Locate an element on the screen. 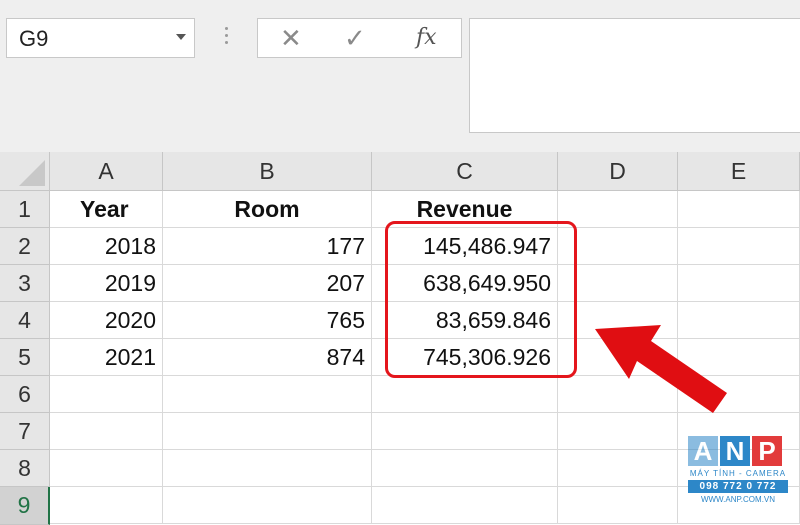 The image size is (800, 525). cell-c9 is located at coordinates (465, 505).